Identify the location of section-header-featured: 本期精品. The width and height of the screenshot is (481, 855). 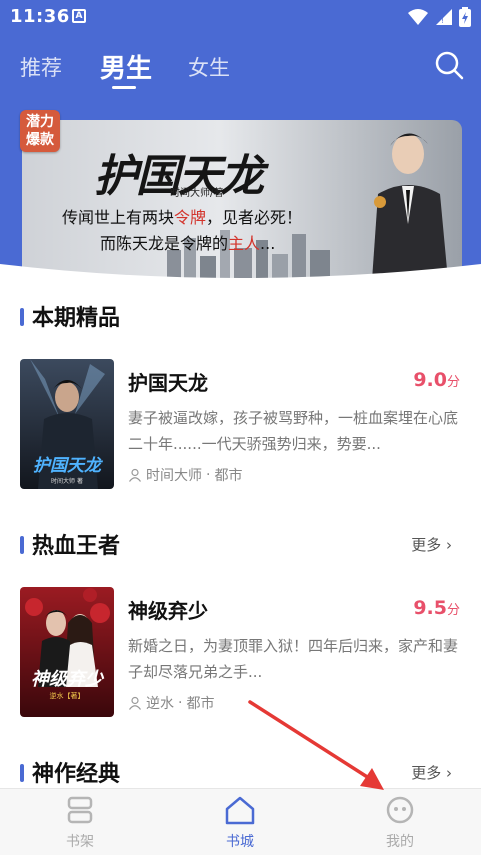
(240, 315).